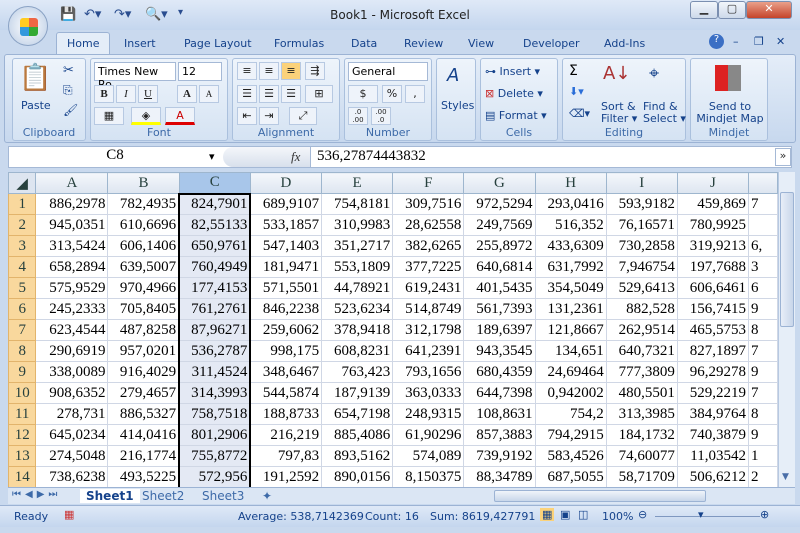  What do you see at coordinates (428, 393) in the screenshot?
I see `cell: 363,0333` at bounding box center [428, 393].